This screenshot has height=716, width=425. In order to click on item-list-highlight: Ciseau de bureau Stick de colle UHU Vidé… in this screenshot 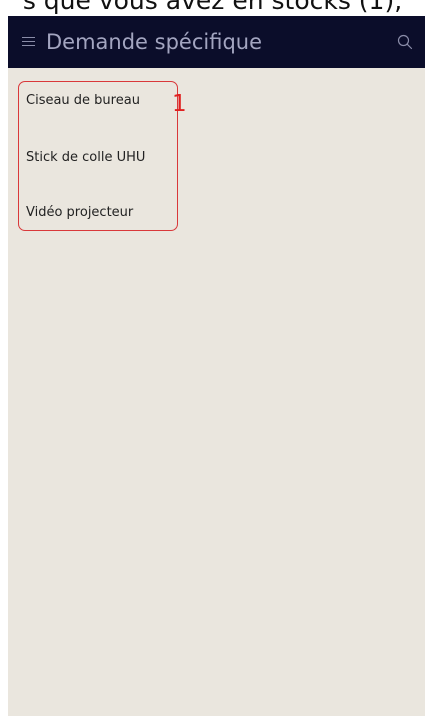, I will do `click(98, 156)`.